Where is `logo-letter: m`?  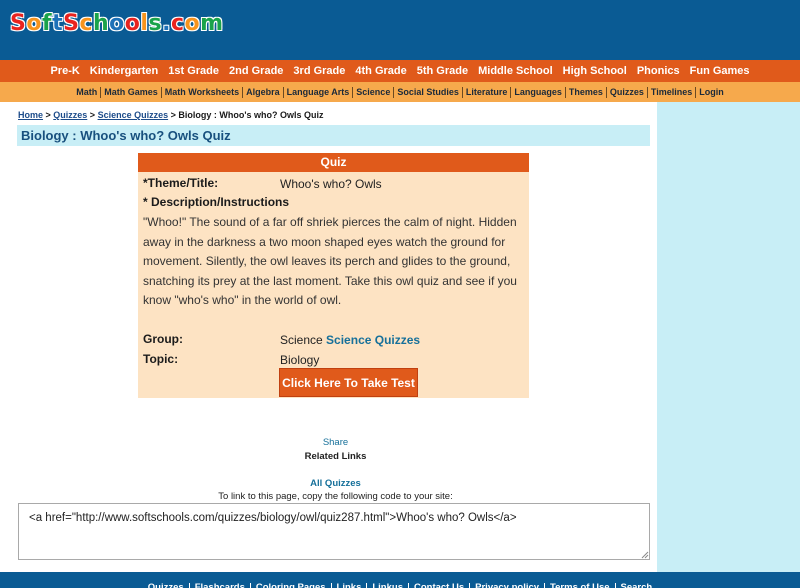
logo-letter: m is located at coordinates (212, 23).